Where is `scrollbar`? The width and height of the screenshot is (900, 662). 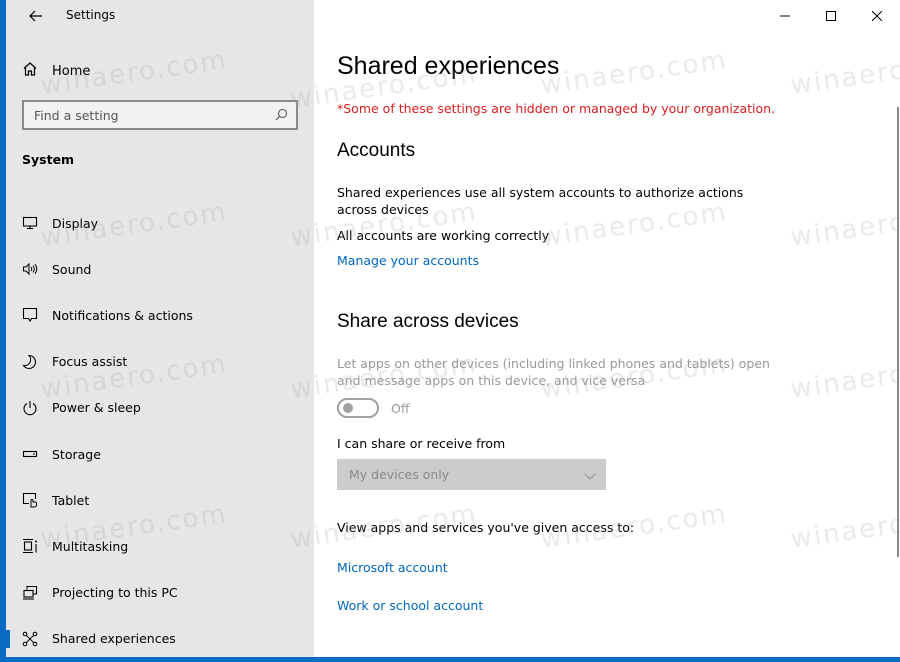
scrollbar is located at coordinates (898, 332).